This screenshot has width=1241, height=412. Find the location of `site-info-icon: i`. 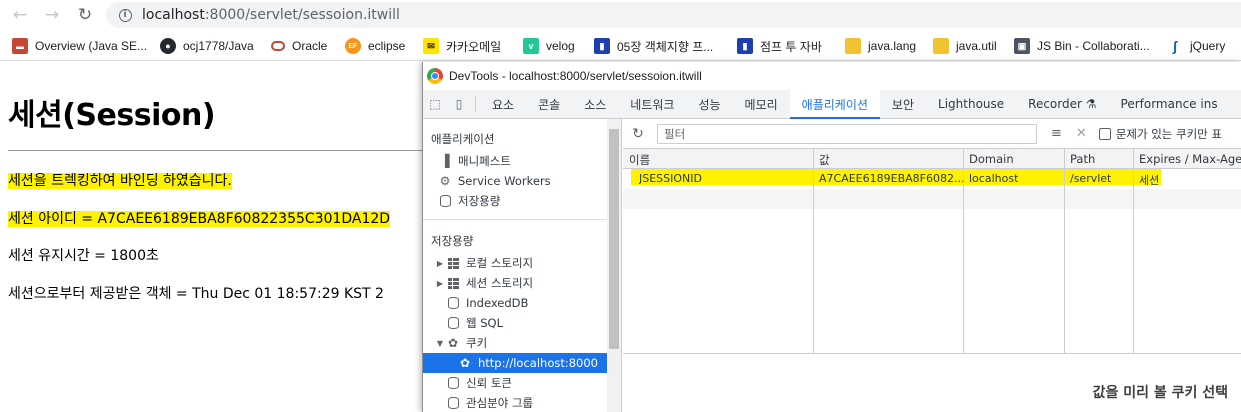

site-info-icon: i is located at coordinates (125, 15).